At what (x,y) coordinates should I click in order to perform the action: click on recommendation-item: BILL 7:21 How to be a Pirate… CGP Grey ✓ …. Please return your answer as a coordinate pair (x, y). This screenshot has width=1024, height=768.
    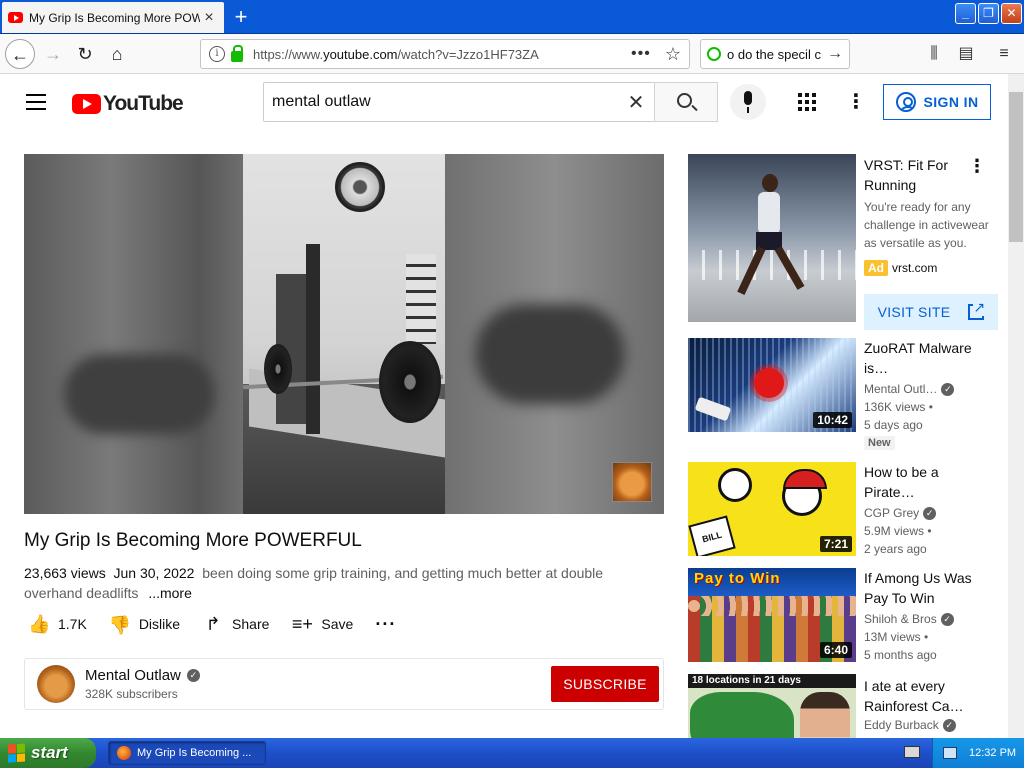
    Looking at the image, I should click on (848, 512).